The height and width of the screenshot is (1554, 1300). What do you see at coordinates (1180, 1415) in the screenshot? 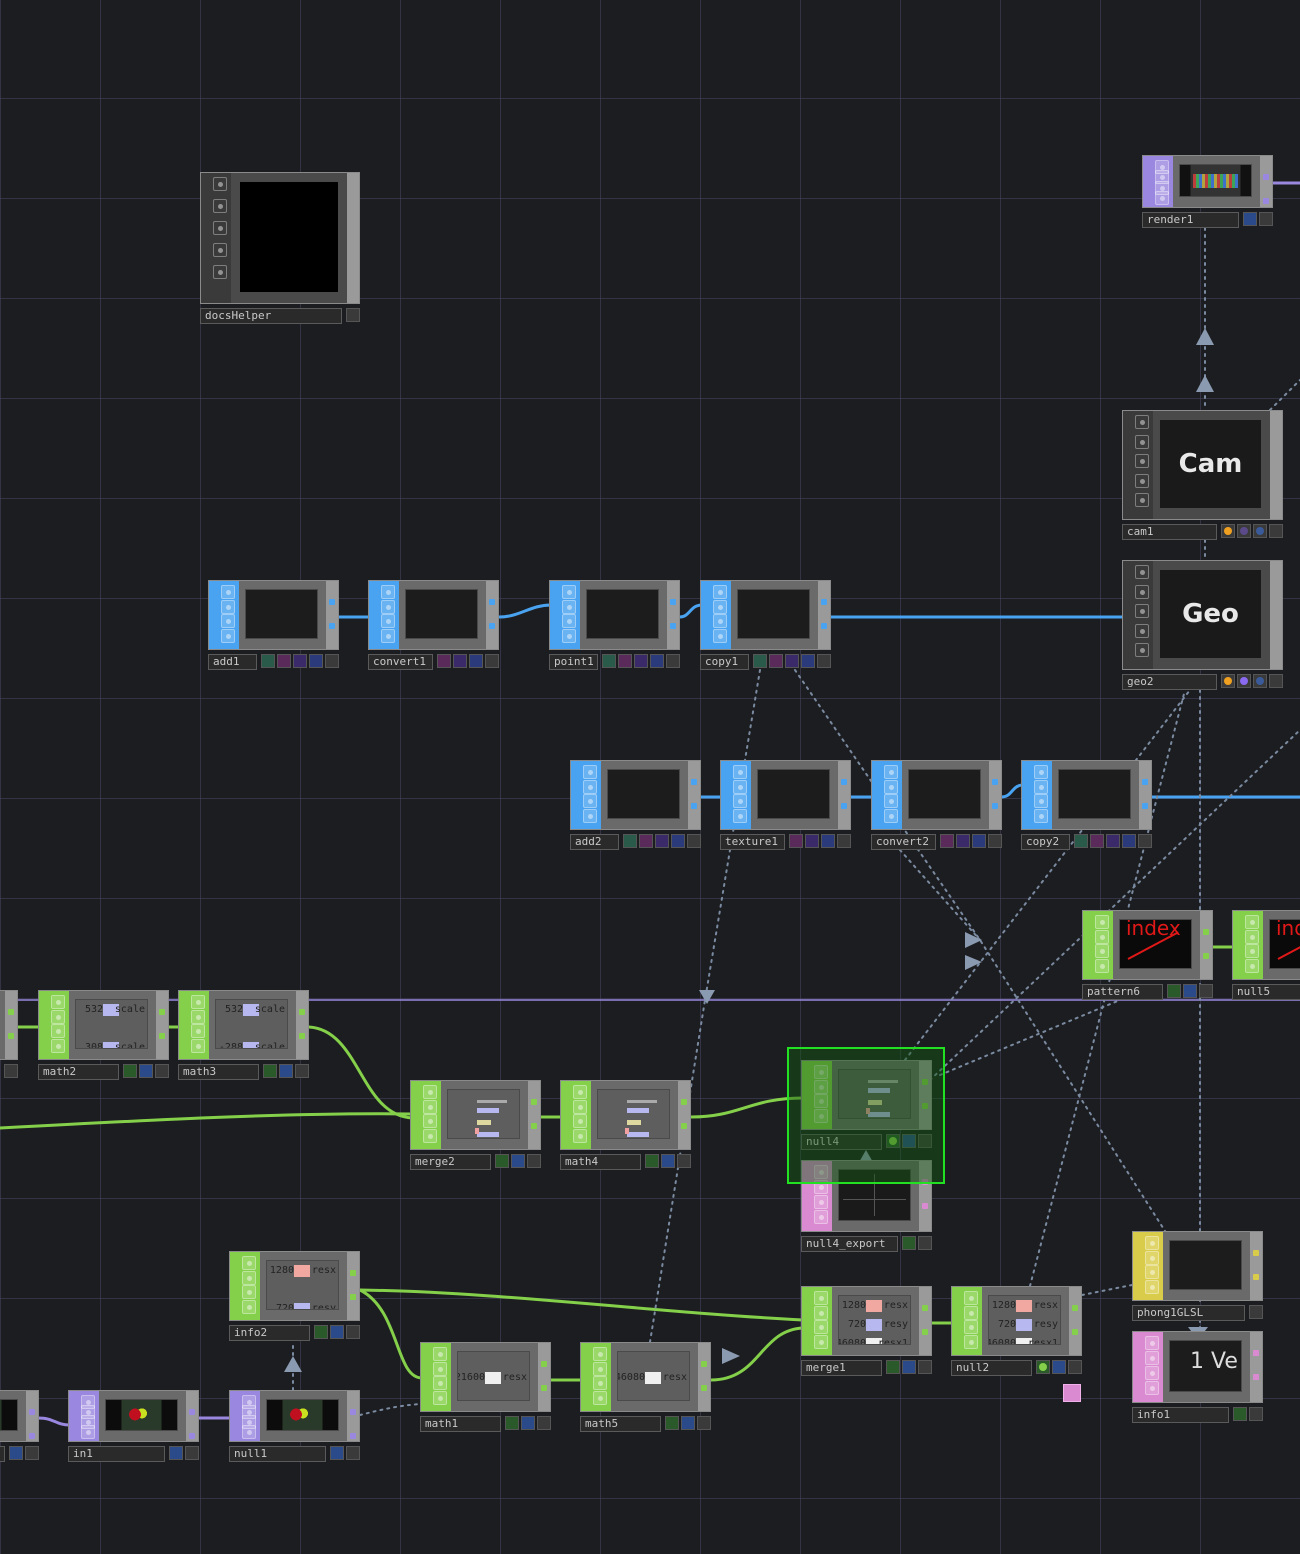
I see `node-name-label: info1` at bounding box center [1180, 1415].